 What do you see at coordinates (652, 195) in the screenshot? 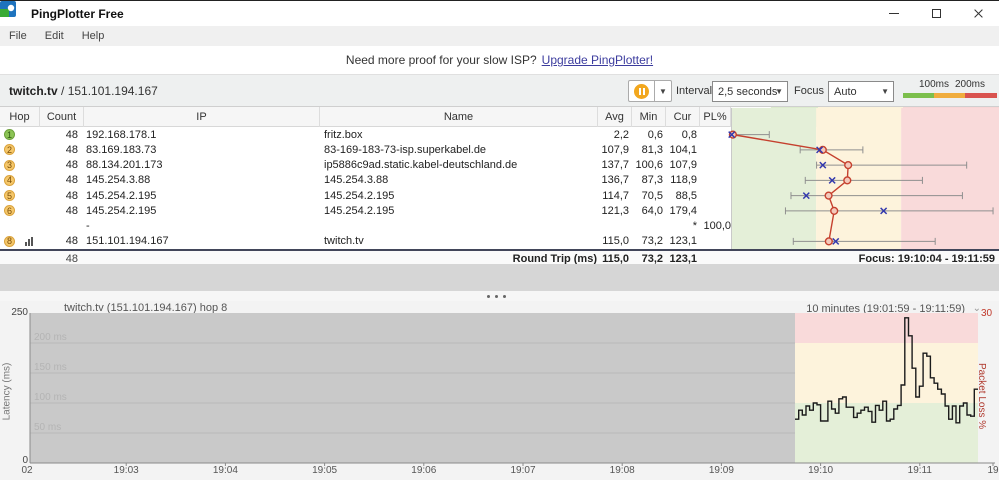
I see `min-cell: 70,5` at bounding box center [652, 195].